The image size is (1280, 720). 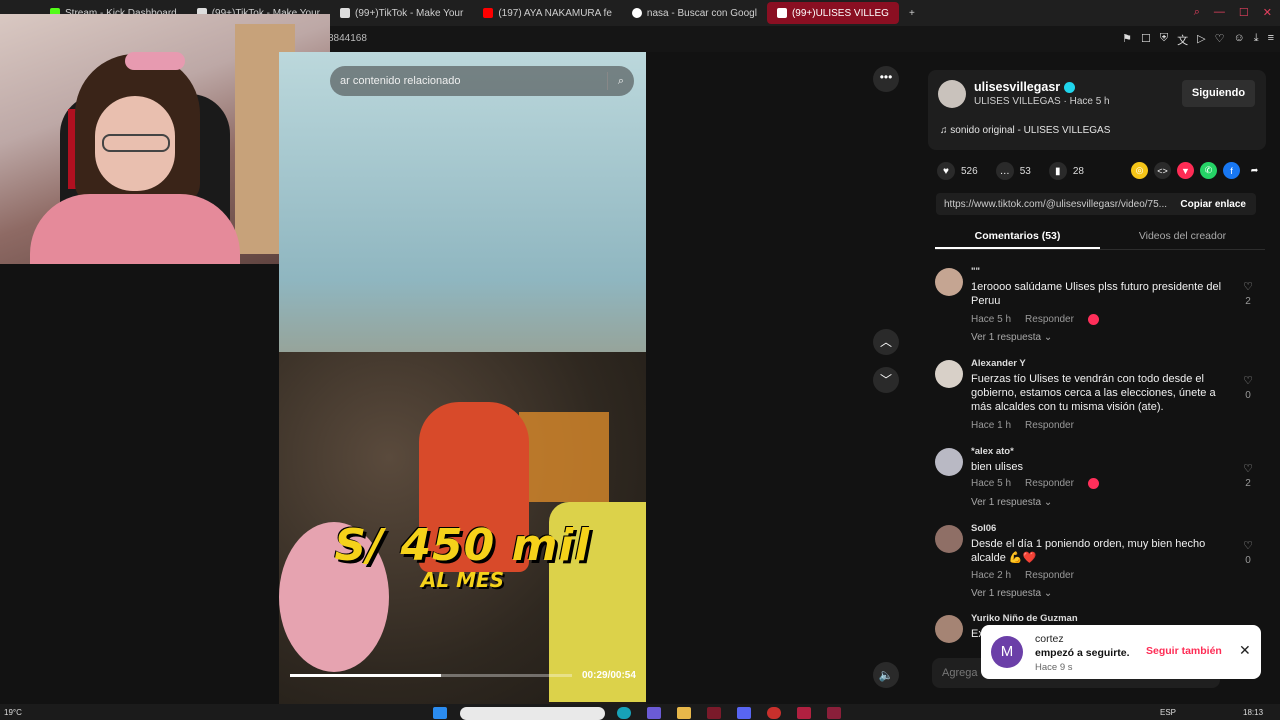 What do you see at coordinates (1168, 712) in the screenshot?
I see `language-indicator: ESP` at bounding box center [1168, 712].